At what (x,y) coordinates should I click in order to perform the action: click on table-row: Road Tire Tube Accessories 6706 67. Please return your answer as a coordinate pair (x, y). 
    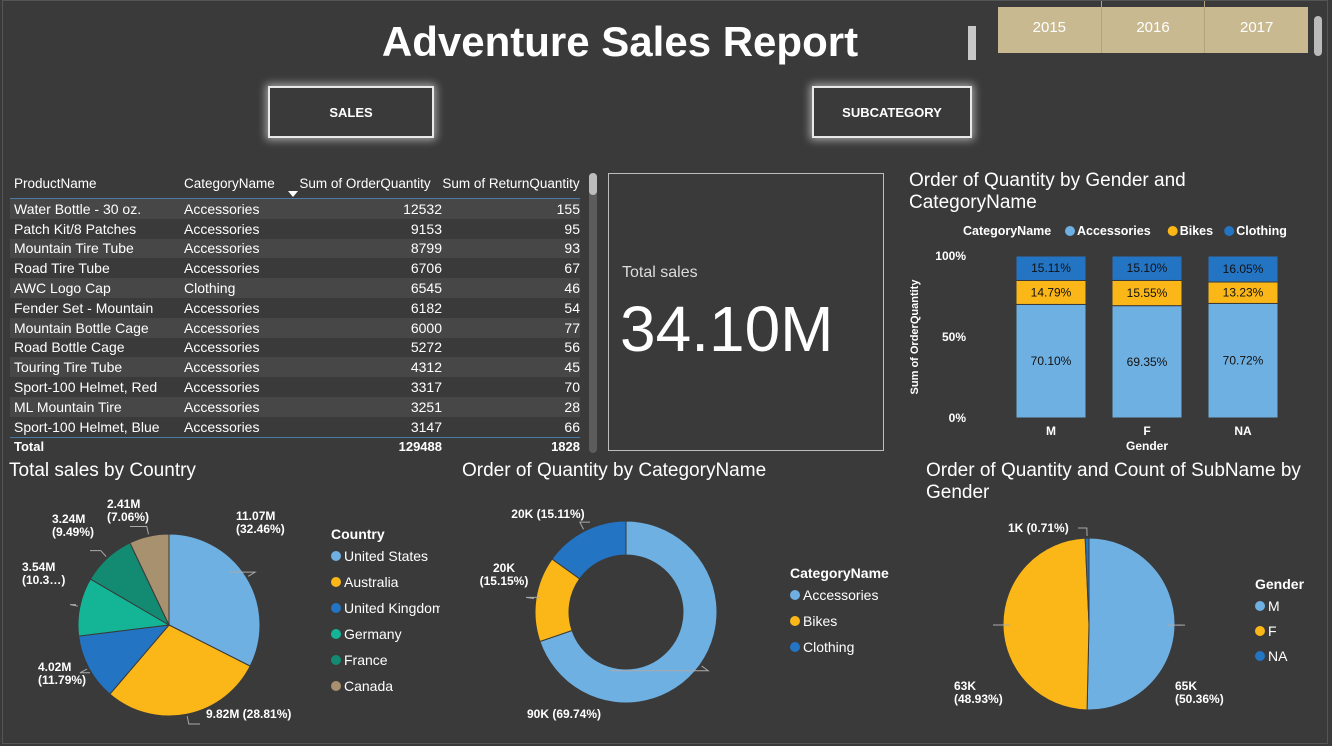
    Looking at the image, I should click on (295, 268).